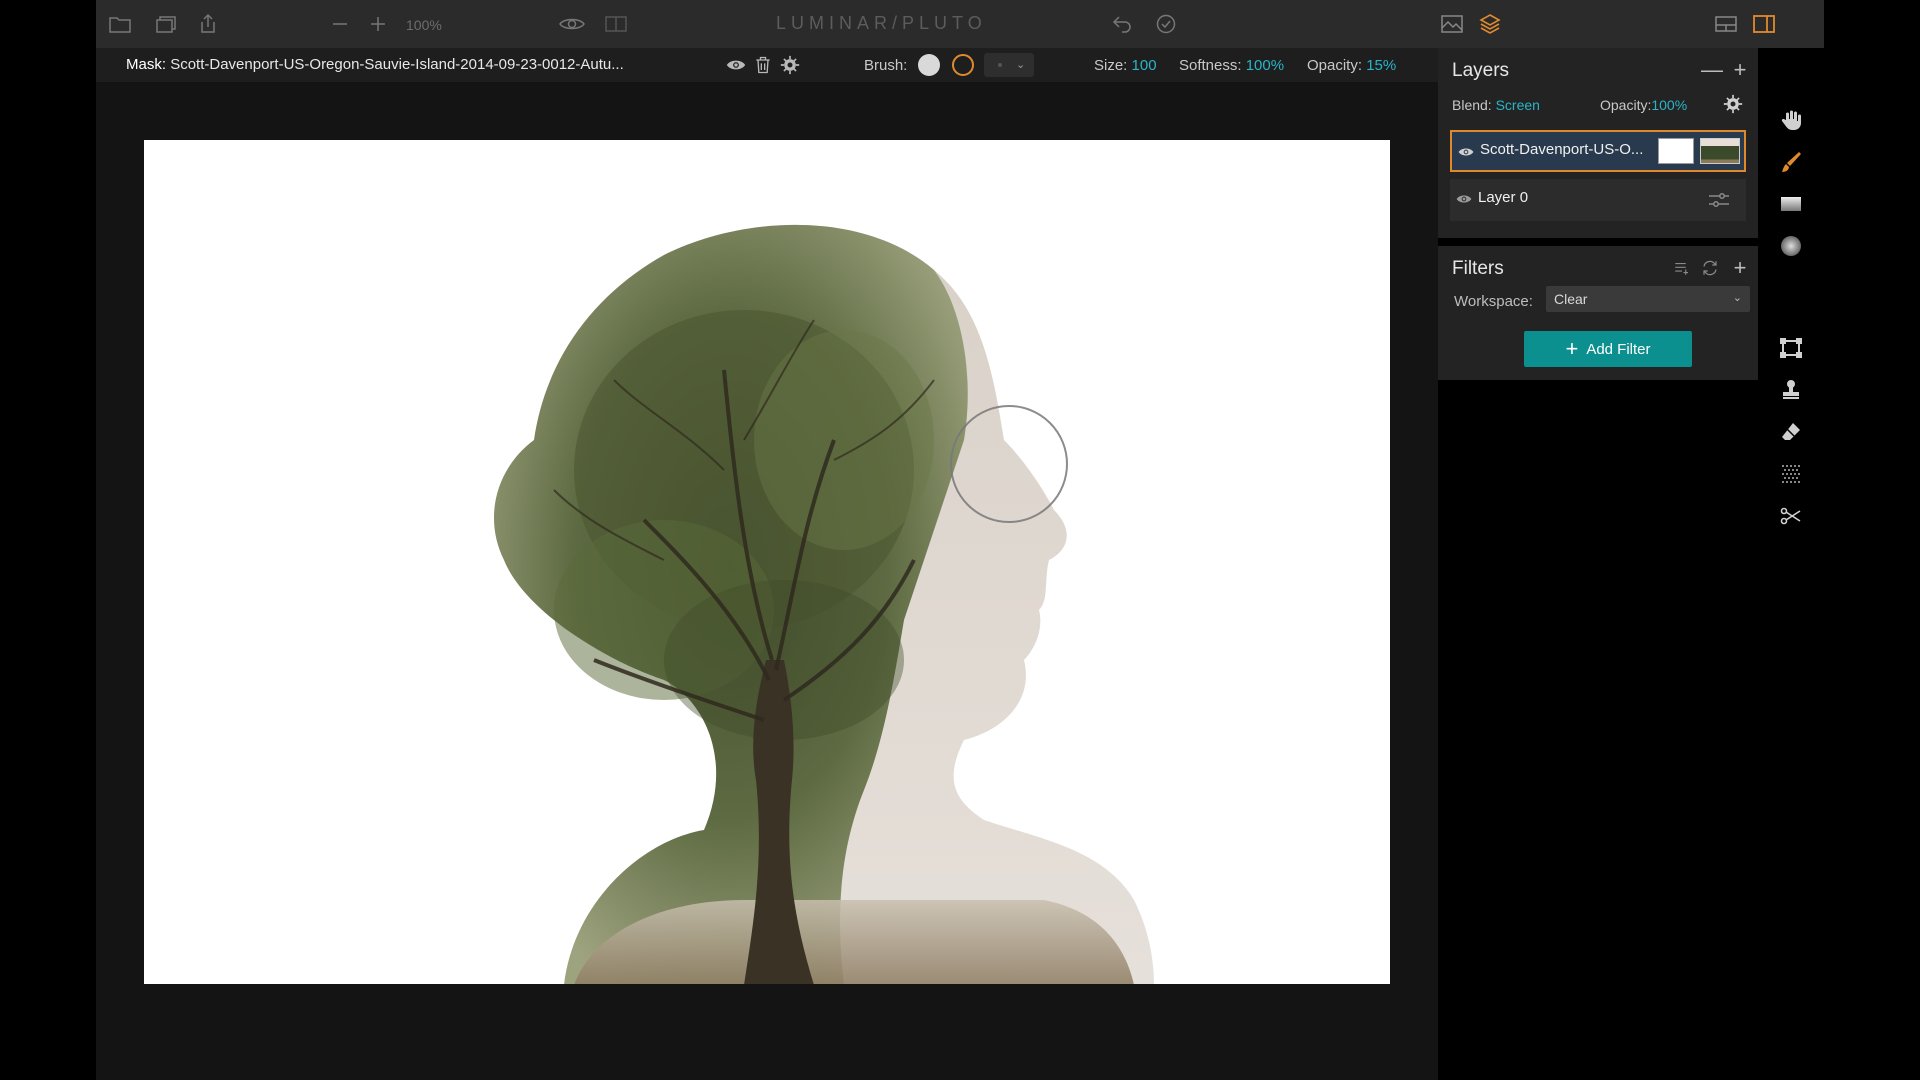  Describe the element at coordinates (208, 24) in the screenshot. I see `share-icon` at that location.